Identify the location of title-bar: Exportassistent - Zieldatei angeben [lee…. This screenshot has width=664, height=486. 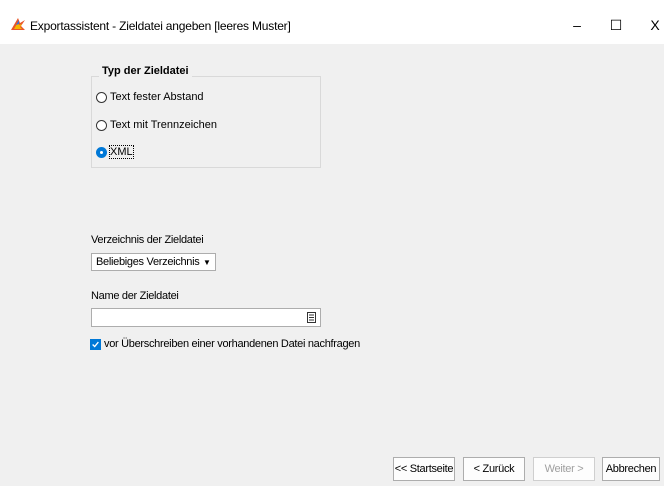
(332, 22).